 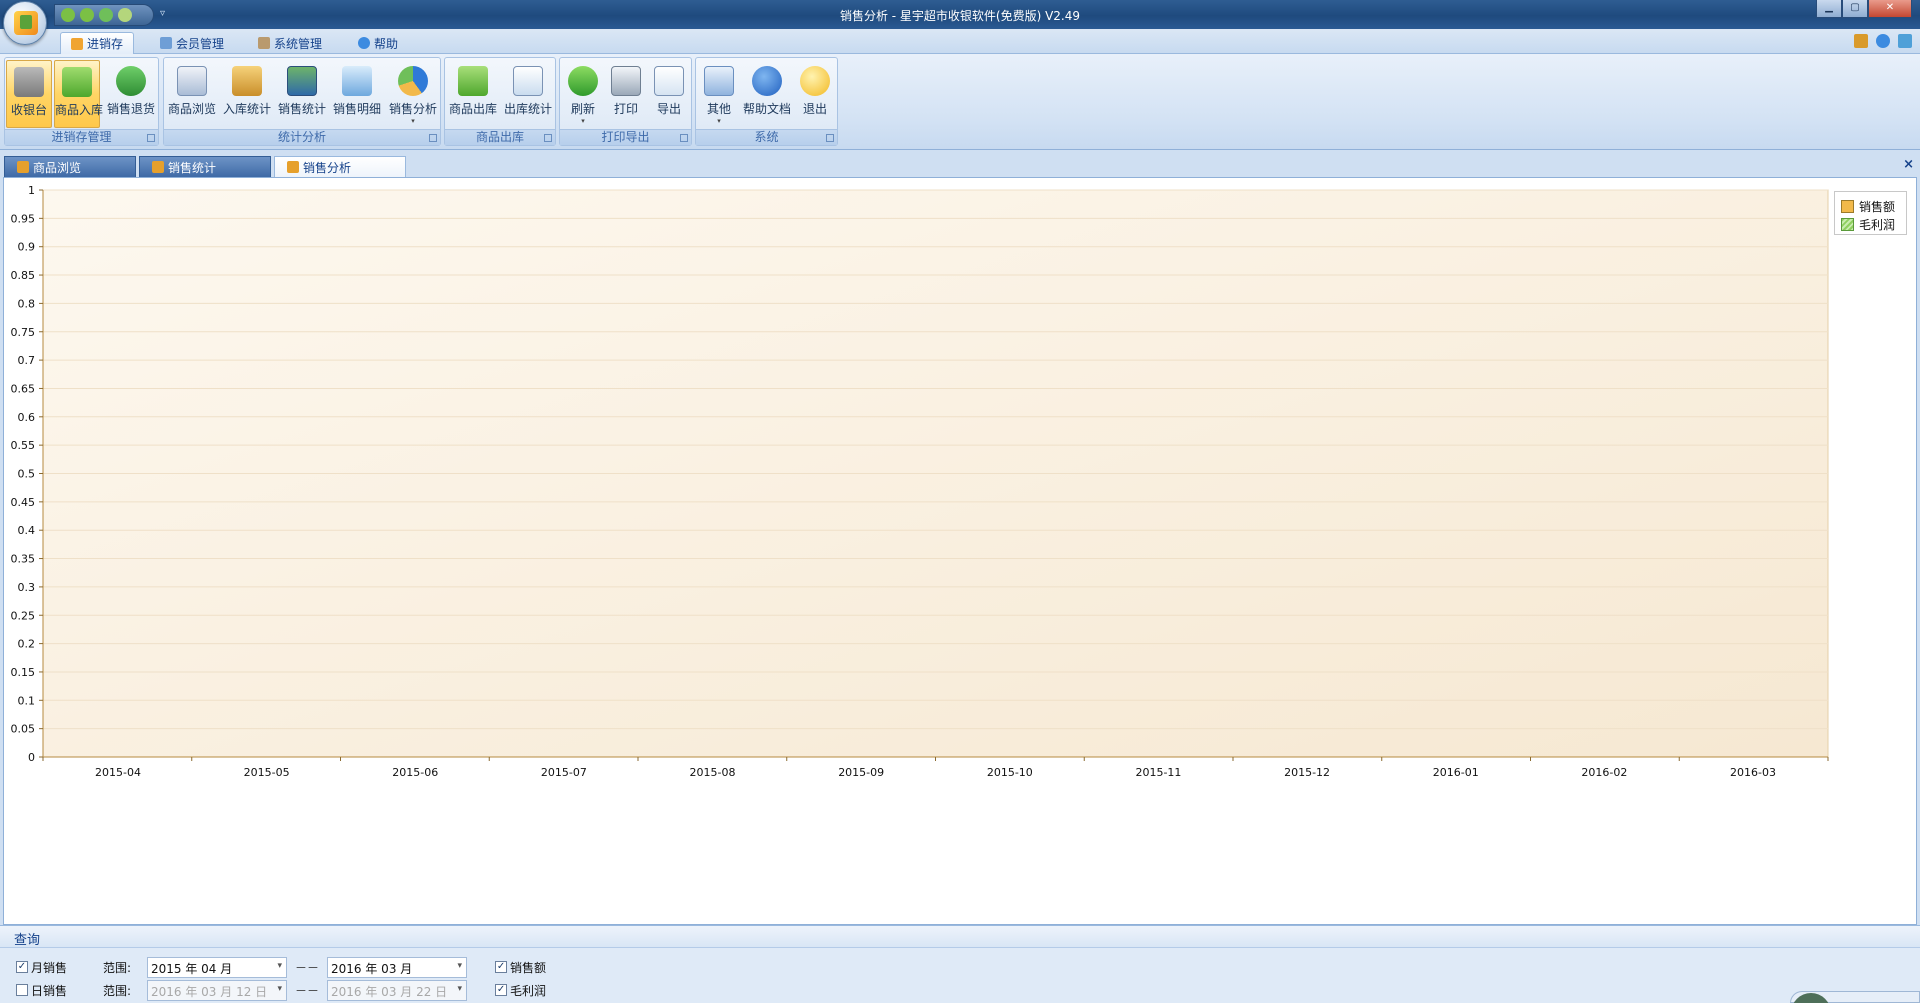 What do you see at coordinates (27, 360) in the screenshot?
I see `y-tick-label: 0.7` at bounding box center [27, 360].